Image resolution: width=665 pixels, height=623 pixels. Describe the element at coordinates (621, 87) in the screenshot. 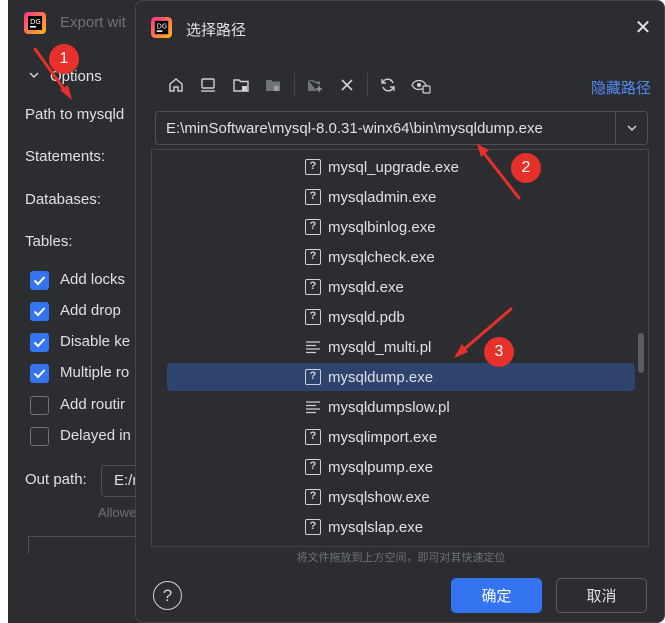

I see `hide-path-link: 隐藏路径` at that location.